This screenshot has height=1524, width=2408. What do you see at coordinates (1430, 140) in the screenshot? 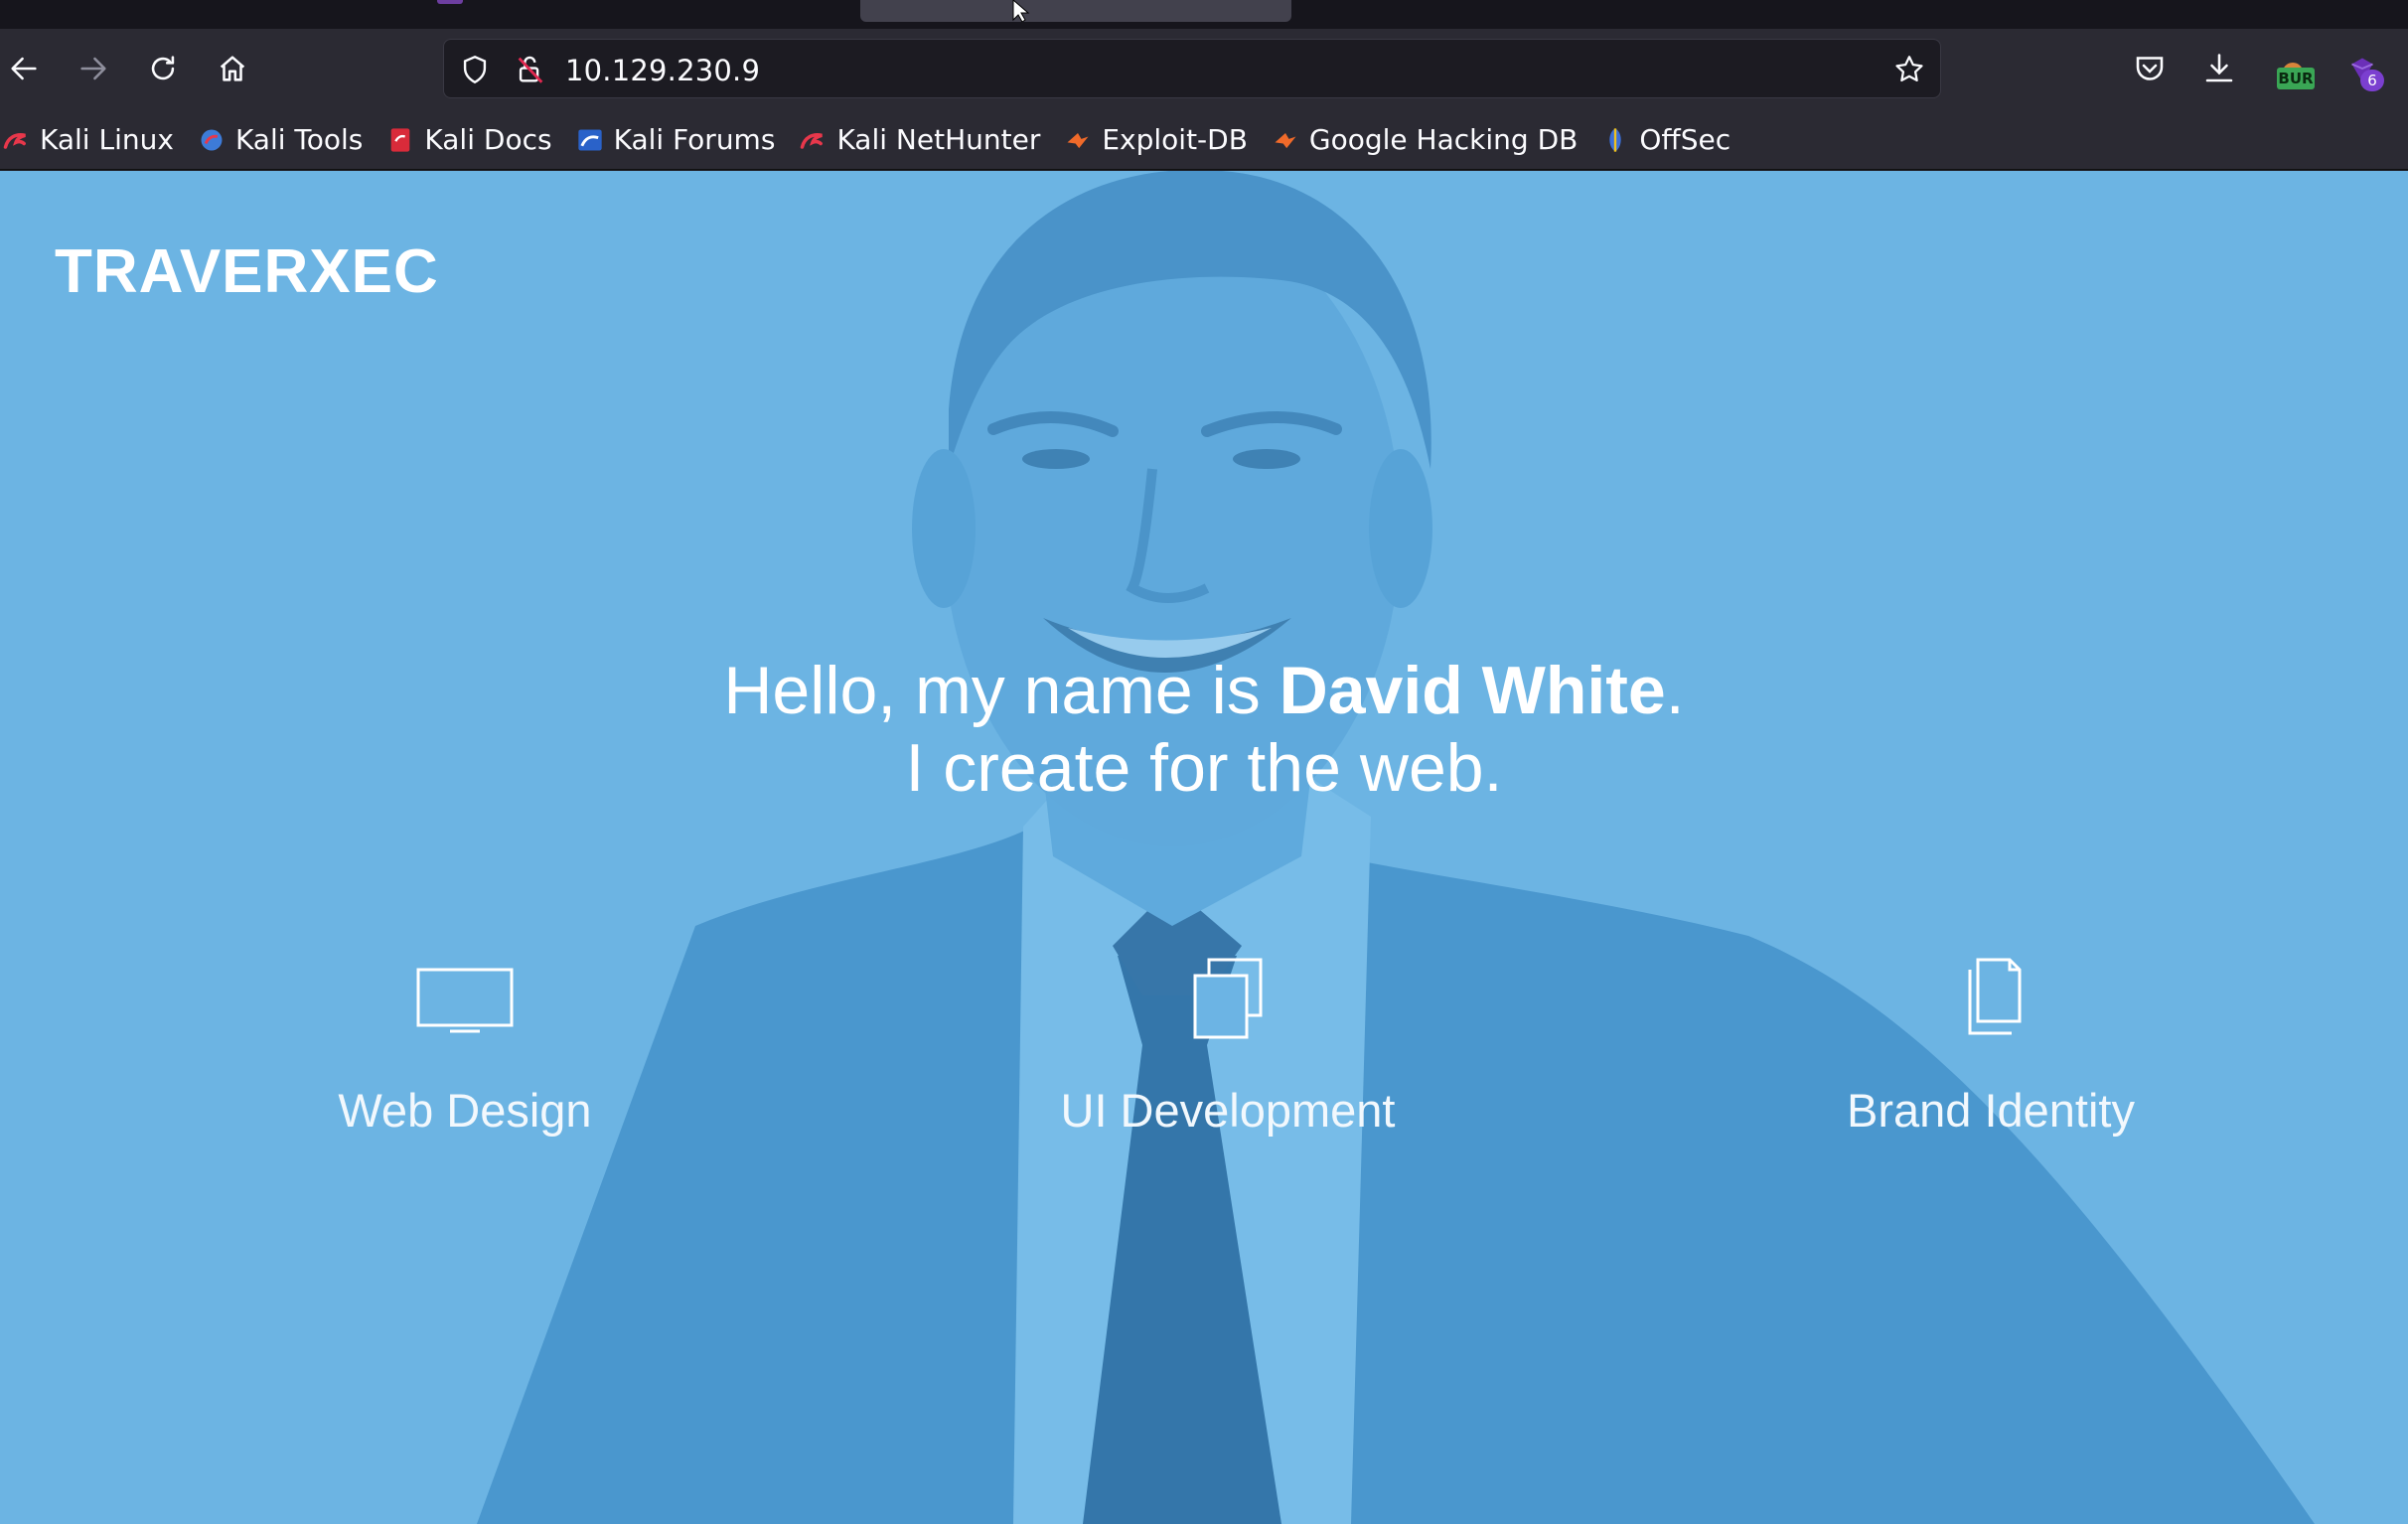
I see `bookmark-google-hacking-db: Google Hacking DB` at bounding box center [1430, 140].